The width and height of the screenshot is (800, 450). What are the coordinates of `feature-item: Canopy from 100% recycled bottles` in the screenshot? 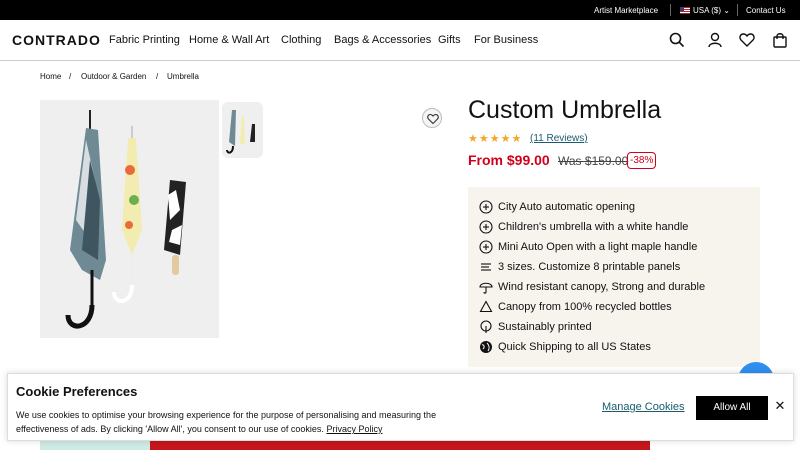 It's located at (619, 307).